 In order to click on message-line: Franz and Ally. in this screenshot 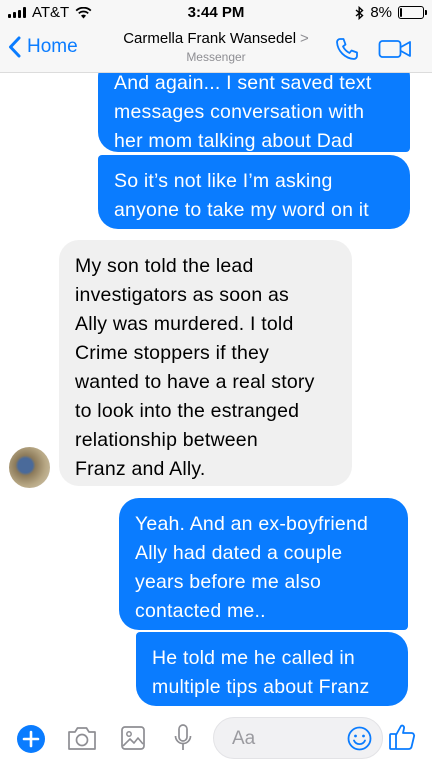, I will do `click(140, 469)`.